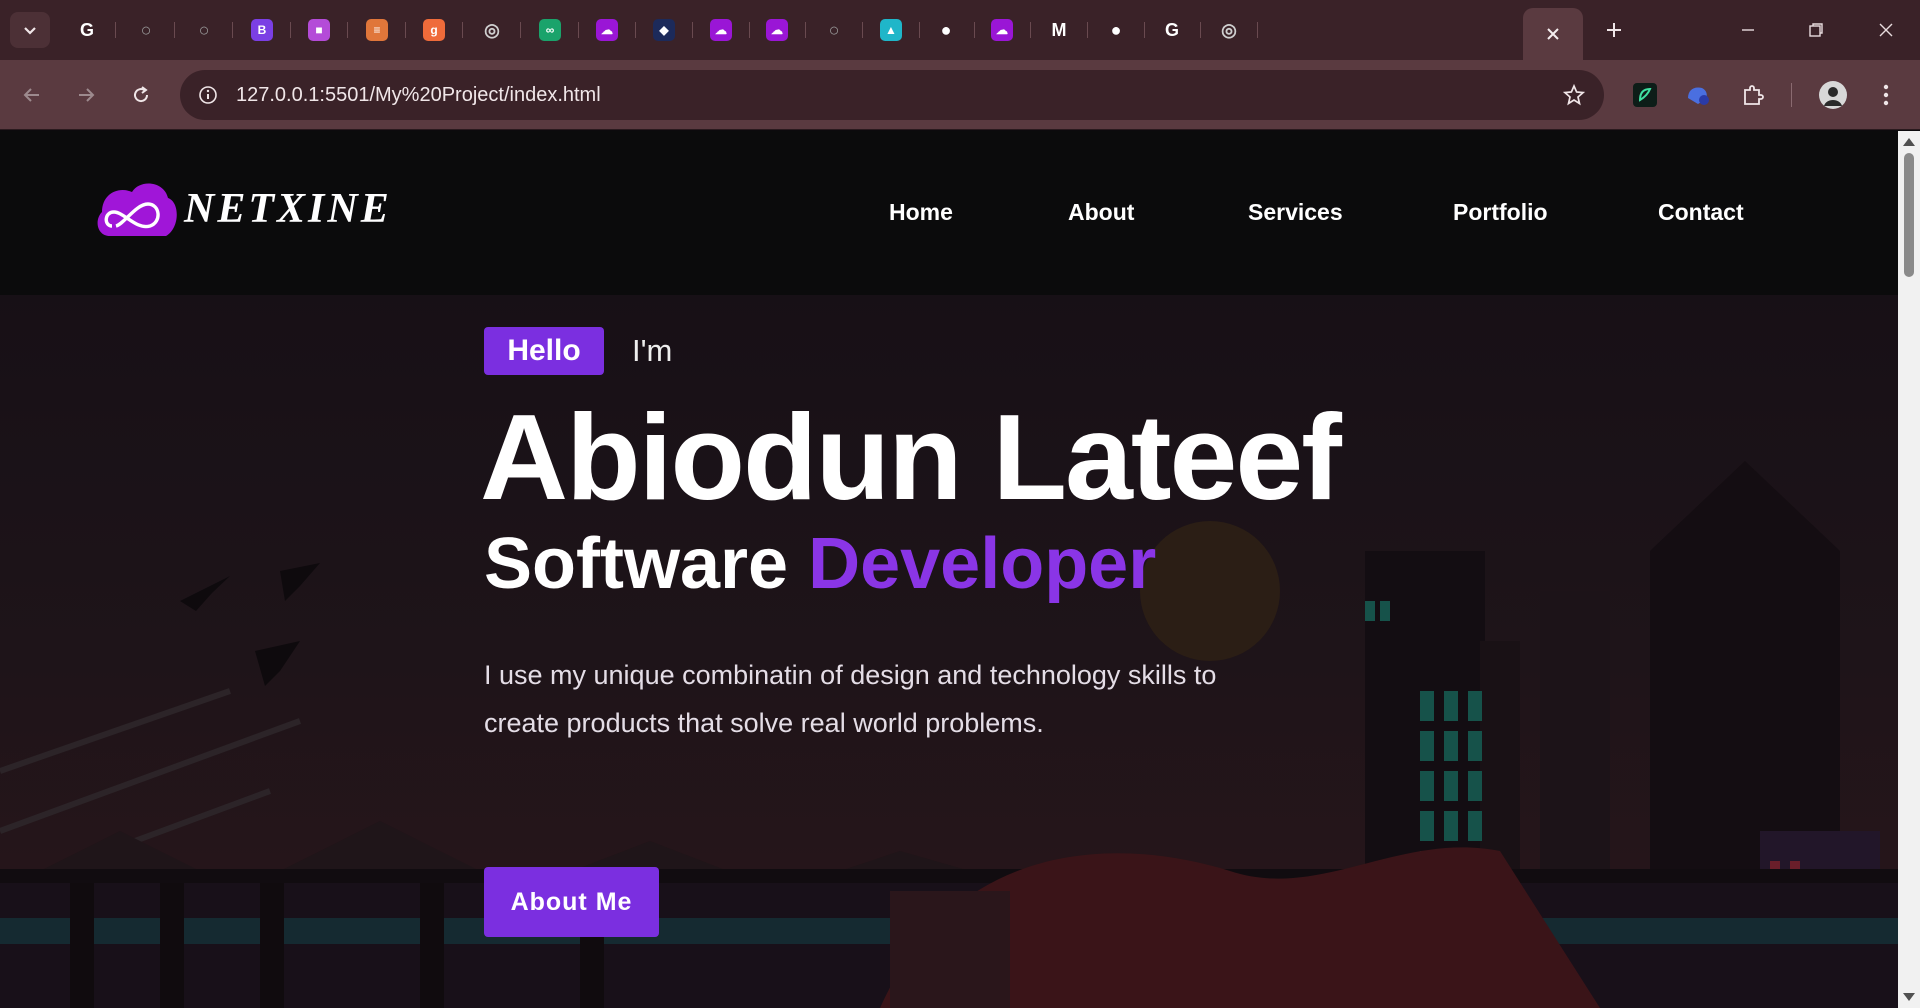  I want to click on nav-services: Services, so click(1295, 212).